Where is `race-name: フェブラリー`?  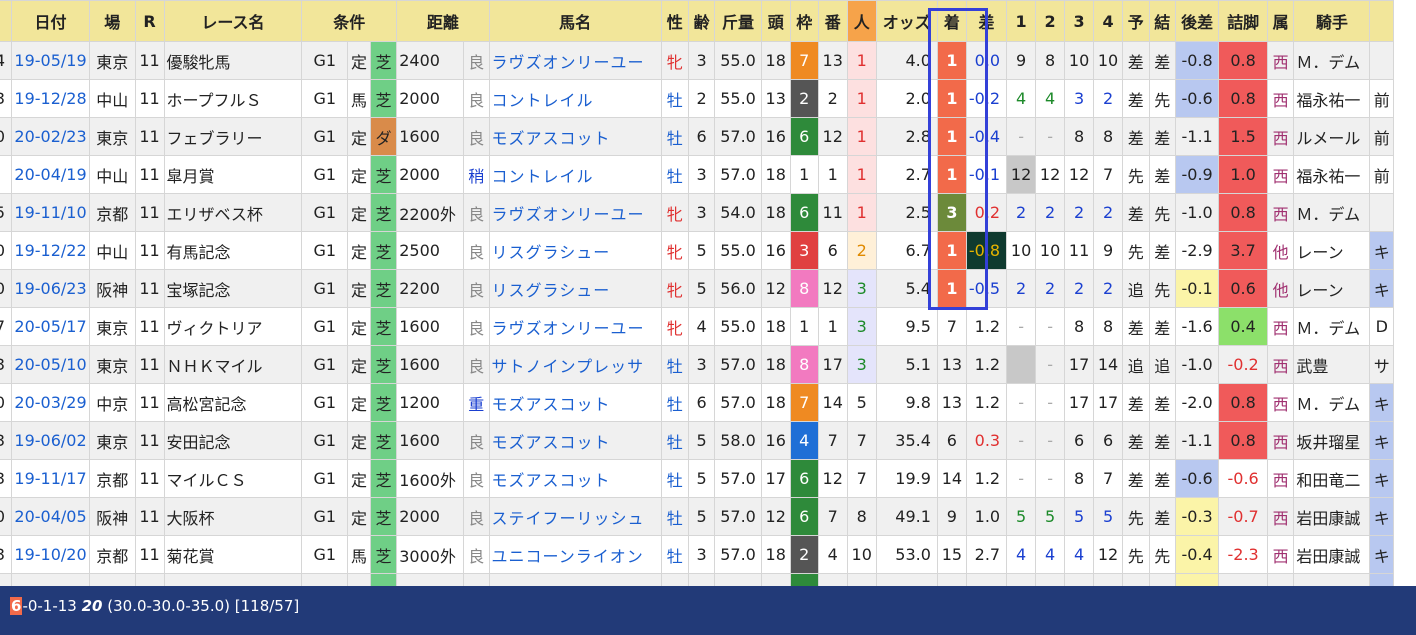 race-name: フェブラリー is located at coordinates (233, 136).